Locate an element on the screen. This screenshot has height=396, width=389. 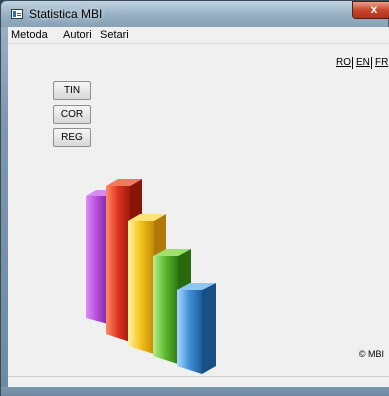
menu-bar: Metoda Autori Setari is located at coordinates (198, 35).